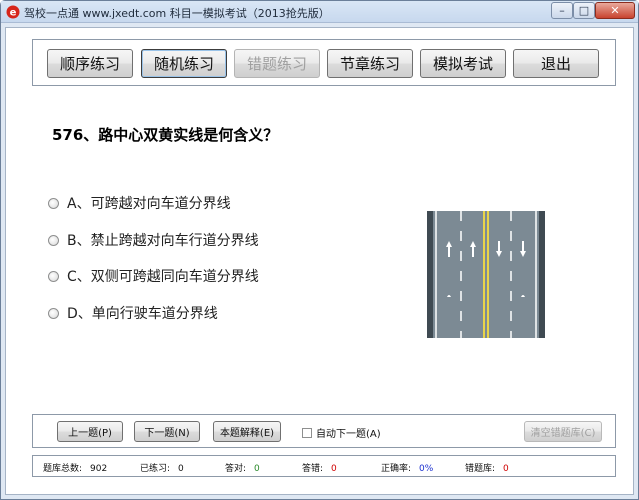 This screenshot has height=500, width=639. What do you see at coordinates (556, 63) in the screenshot?
I see `exit-button: 退出` at bounding box center [556, 63].